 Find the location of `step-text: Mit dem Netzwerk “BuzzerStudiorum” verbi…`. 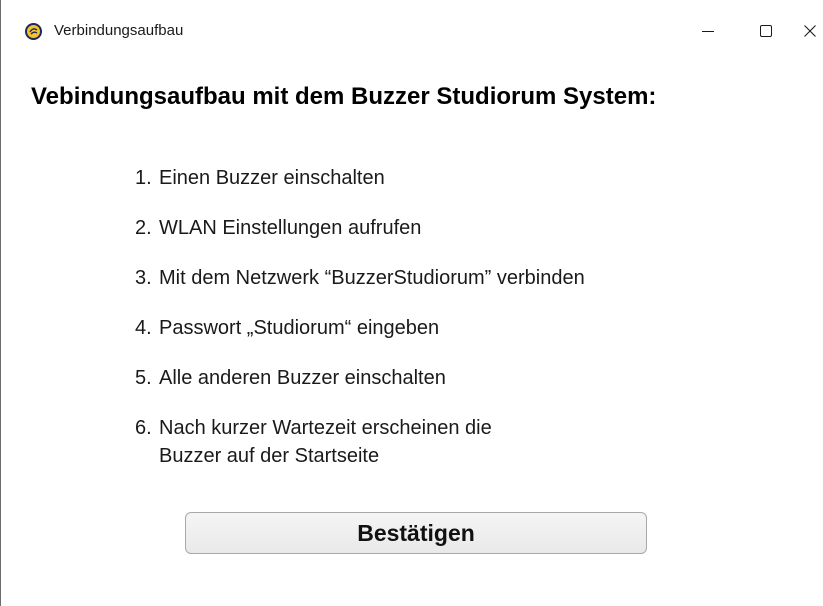

step-text: Mit dem Netzwerk “BuzzerStudiorum” verbi… is located at coordinates (372, 278).